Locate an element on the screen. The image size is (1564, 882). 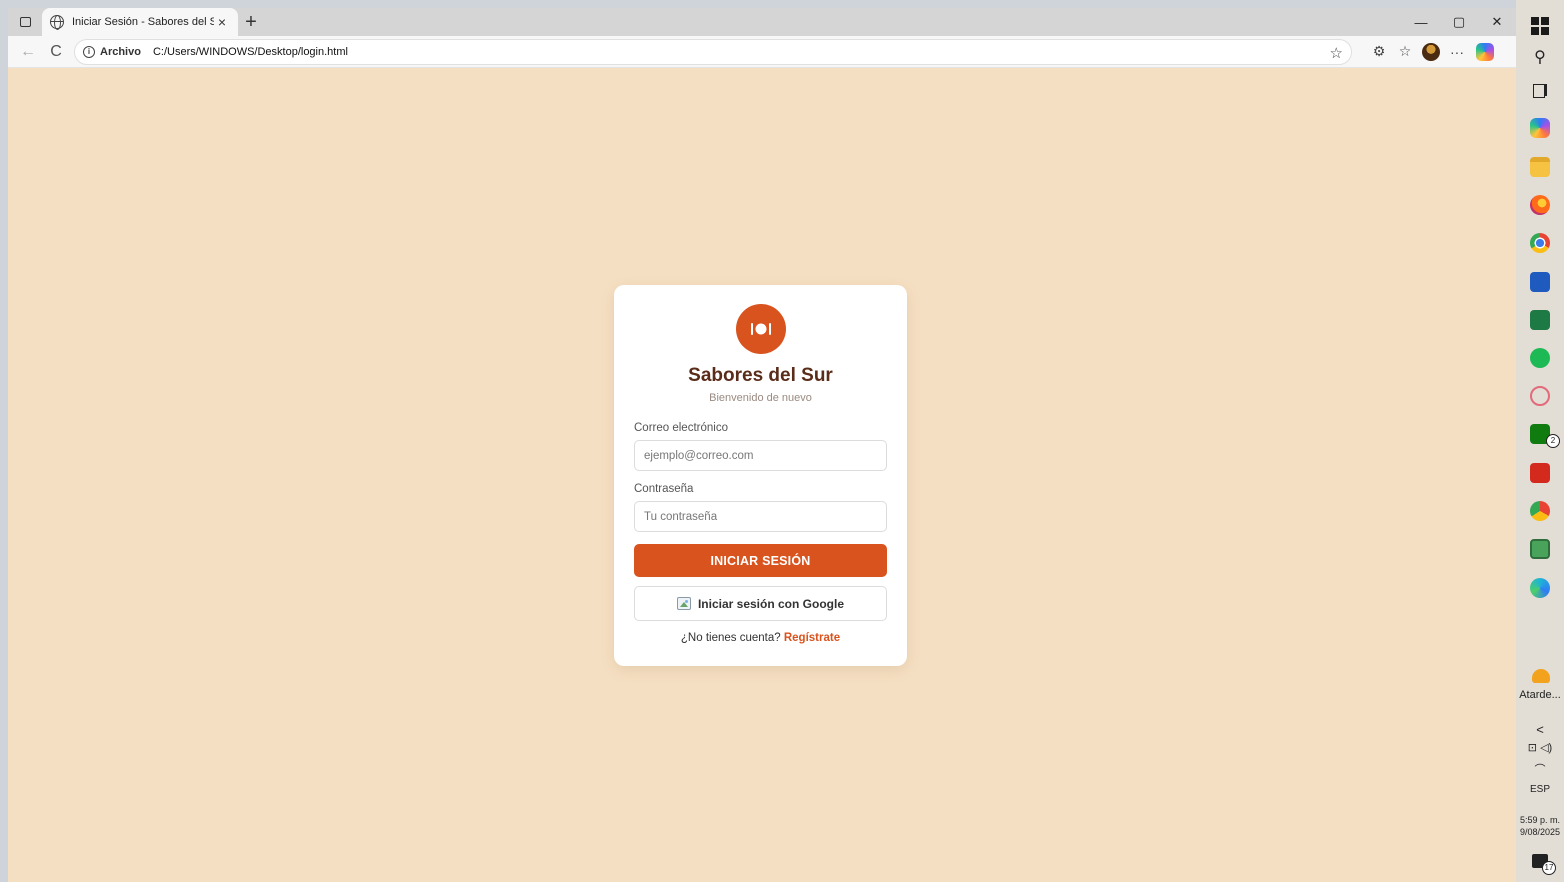
logo-circle is located at coordinates (760, 329).